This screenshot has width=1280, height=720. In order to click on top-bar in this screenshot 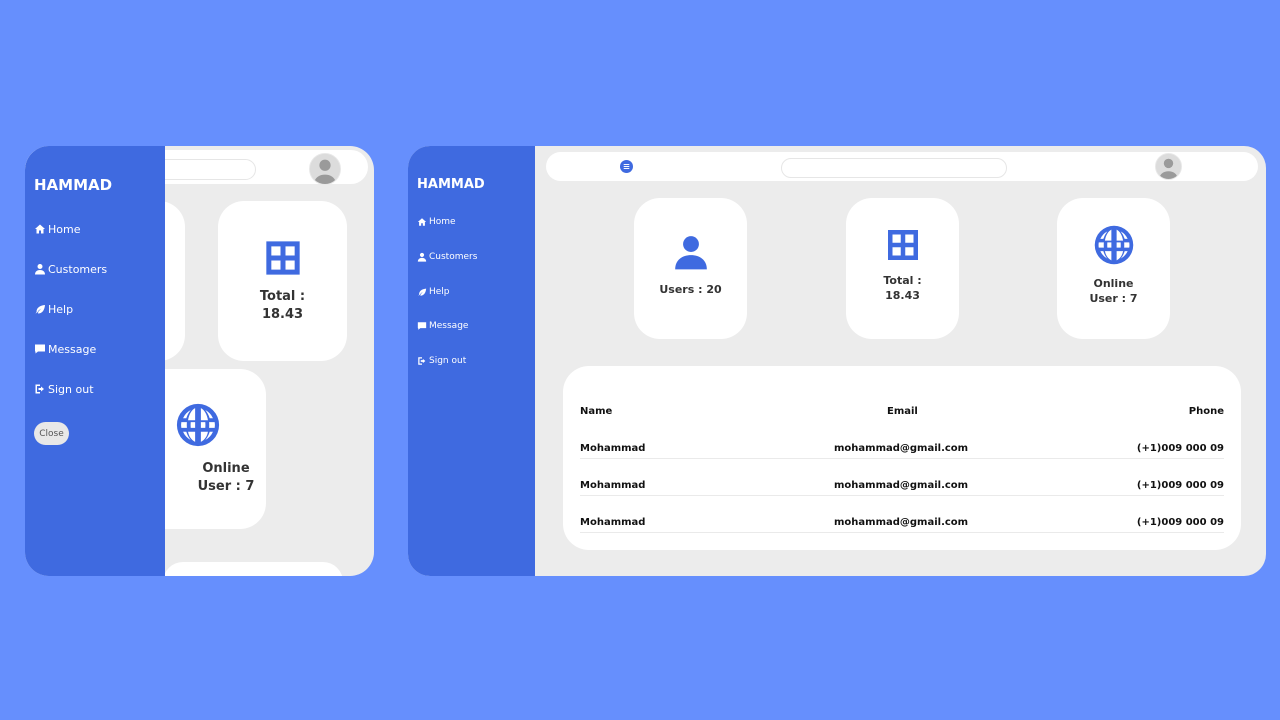, I will do `click(902, 166)`.